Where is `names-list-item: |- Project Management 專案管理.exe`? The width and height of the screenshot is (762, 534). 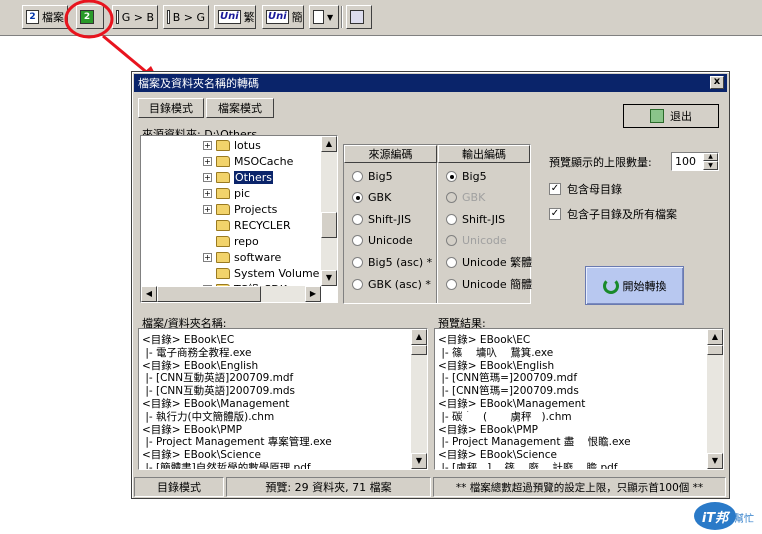
names-list-item: |- Project Management 專案管理.exe is located at coordinates (275, 442).